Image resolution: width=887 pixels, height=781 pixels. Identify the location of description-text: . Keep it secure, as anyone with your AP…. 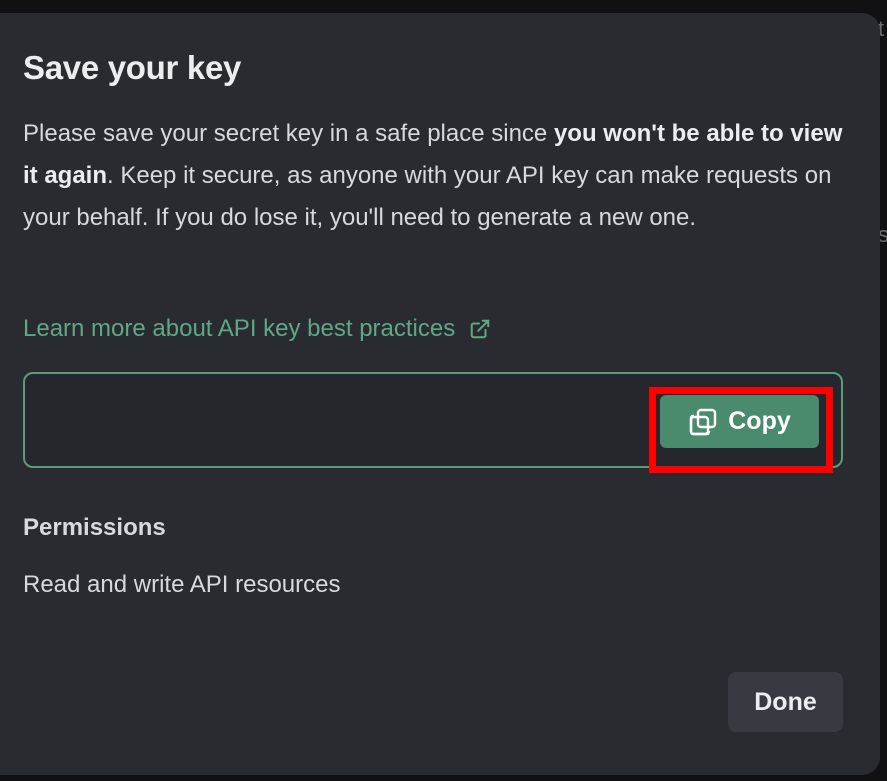
(427, 196).